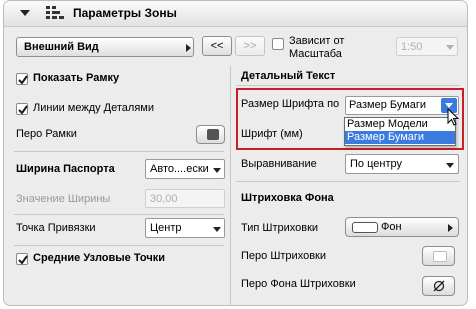 This screenshot has height=309, width=476. Describe the element at coordinates (427, 46) in the screenshot. I see `scale-select: 1:50` at that location.